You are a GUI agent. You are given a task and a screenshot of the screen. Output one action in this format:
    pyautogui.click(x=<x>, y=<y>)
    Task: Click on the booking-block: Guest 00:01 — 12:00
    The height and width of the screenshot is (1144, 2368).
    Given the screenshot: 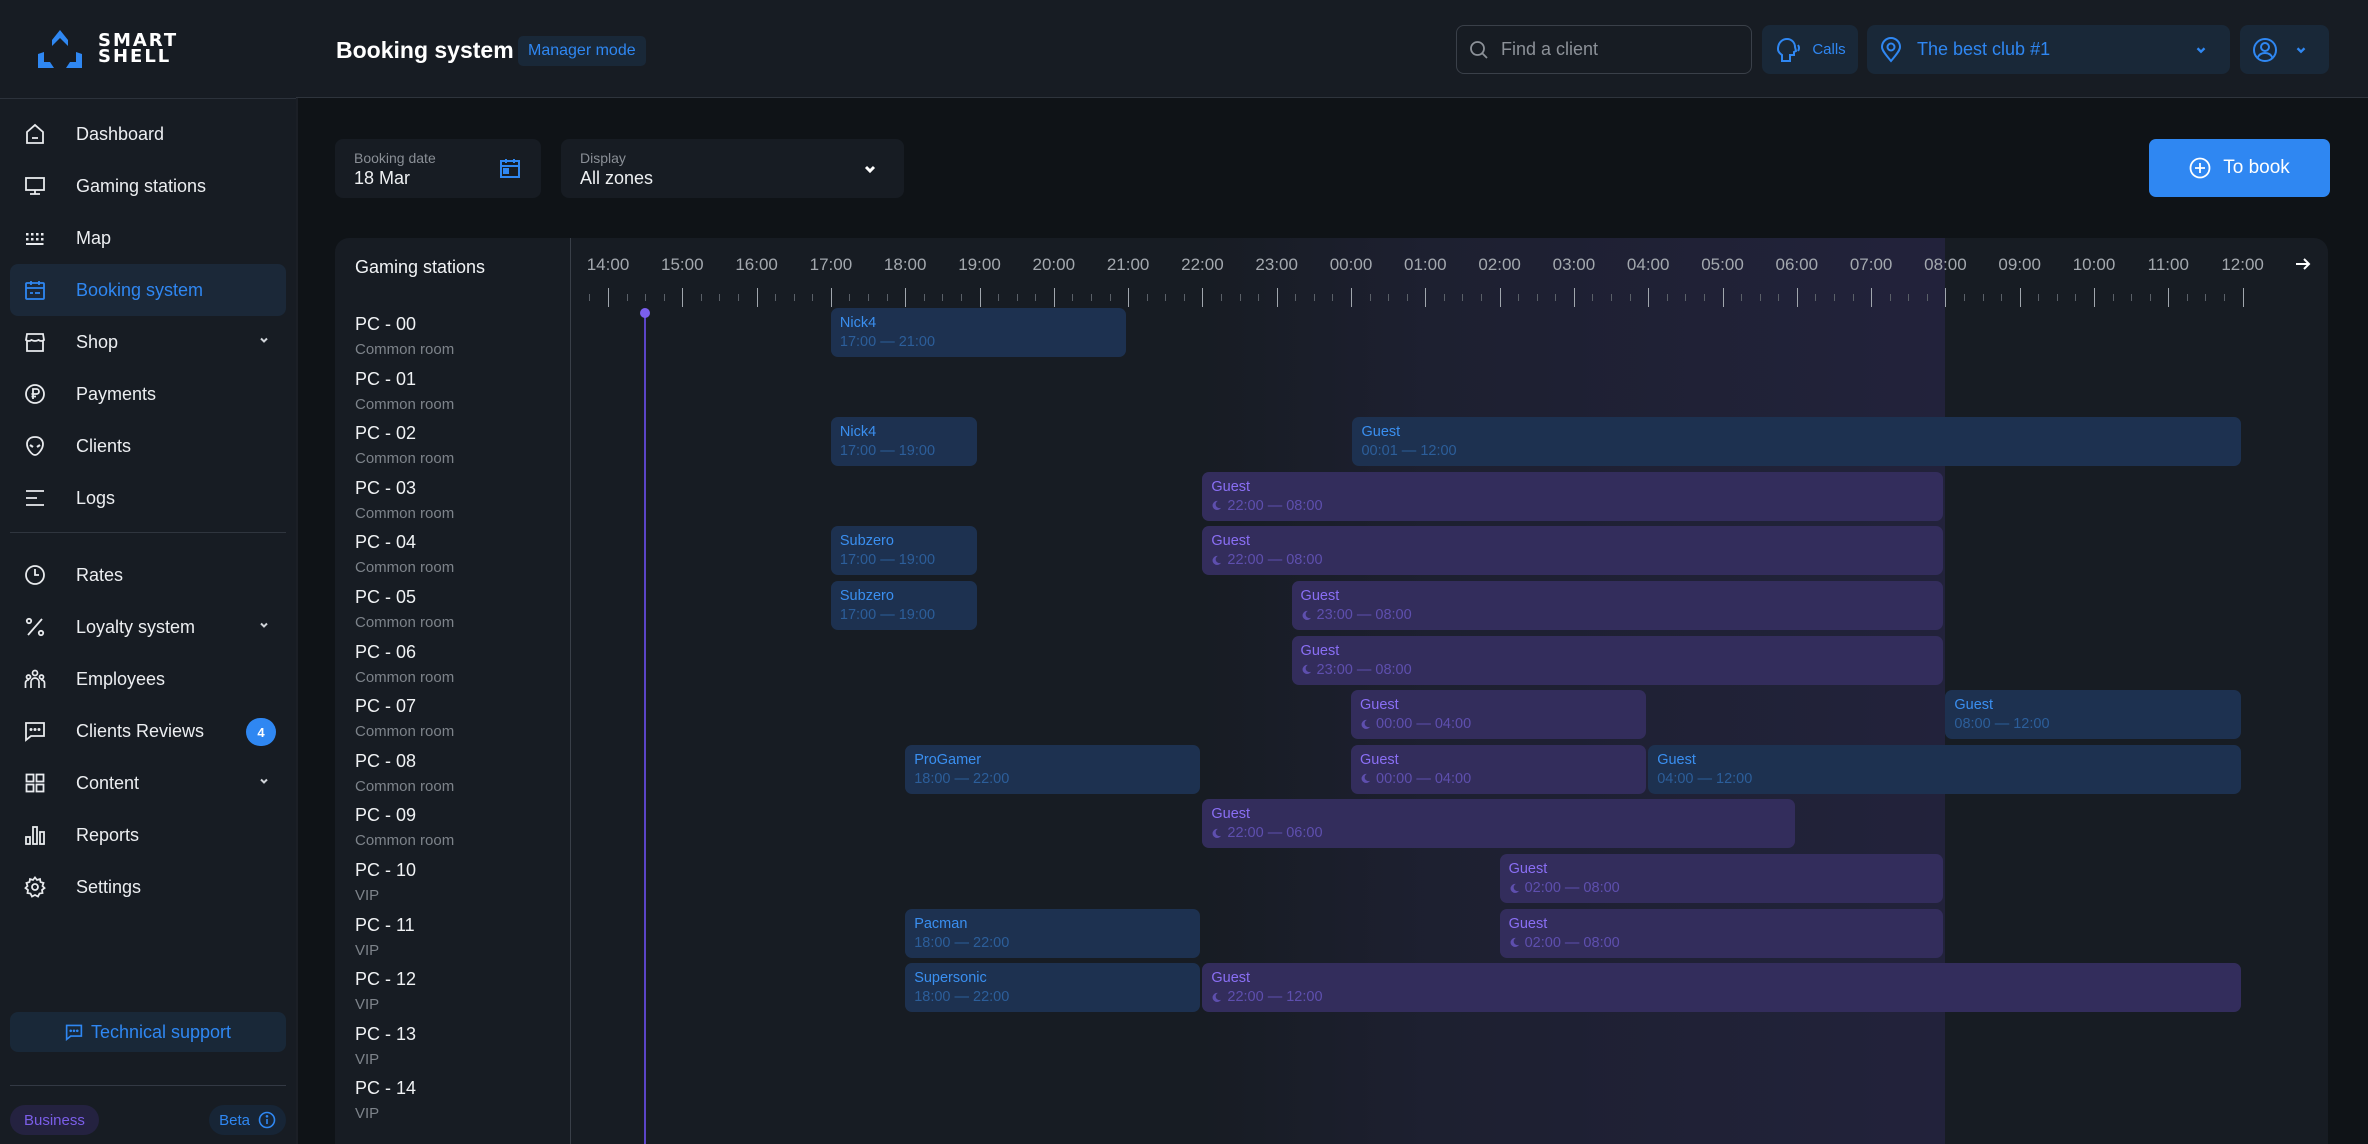 What is the action you would take?
    pyautogui.click(x=1796, y=442)
    